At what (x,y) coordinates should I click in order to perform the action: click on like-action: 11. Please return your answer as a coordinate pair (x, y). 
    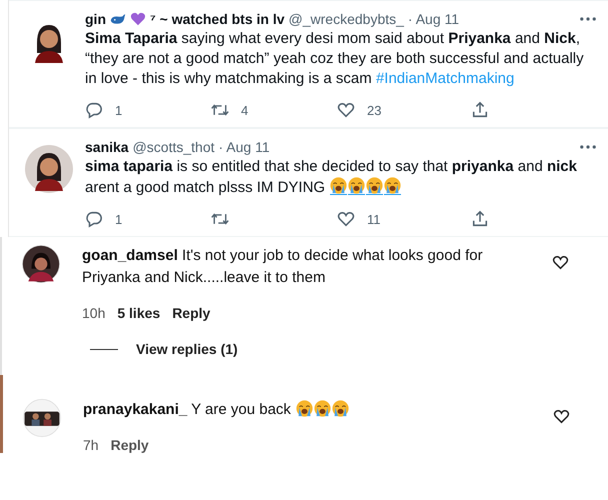
    Looking at the image, I should click on (400, 219).